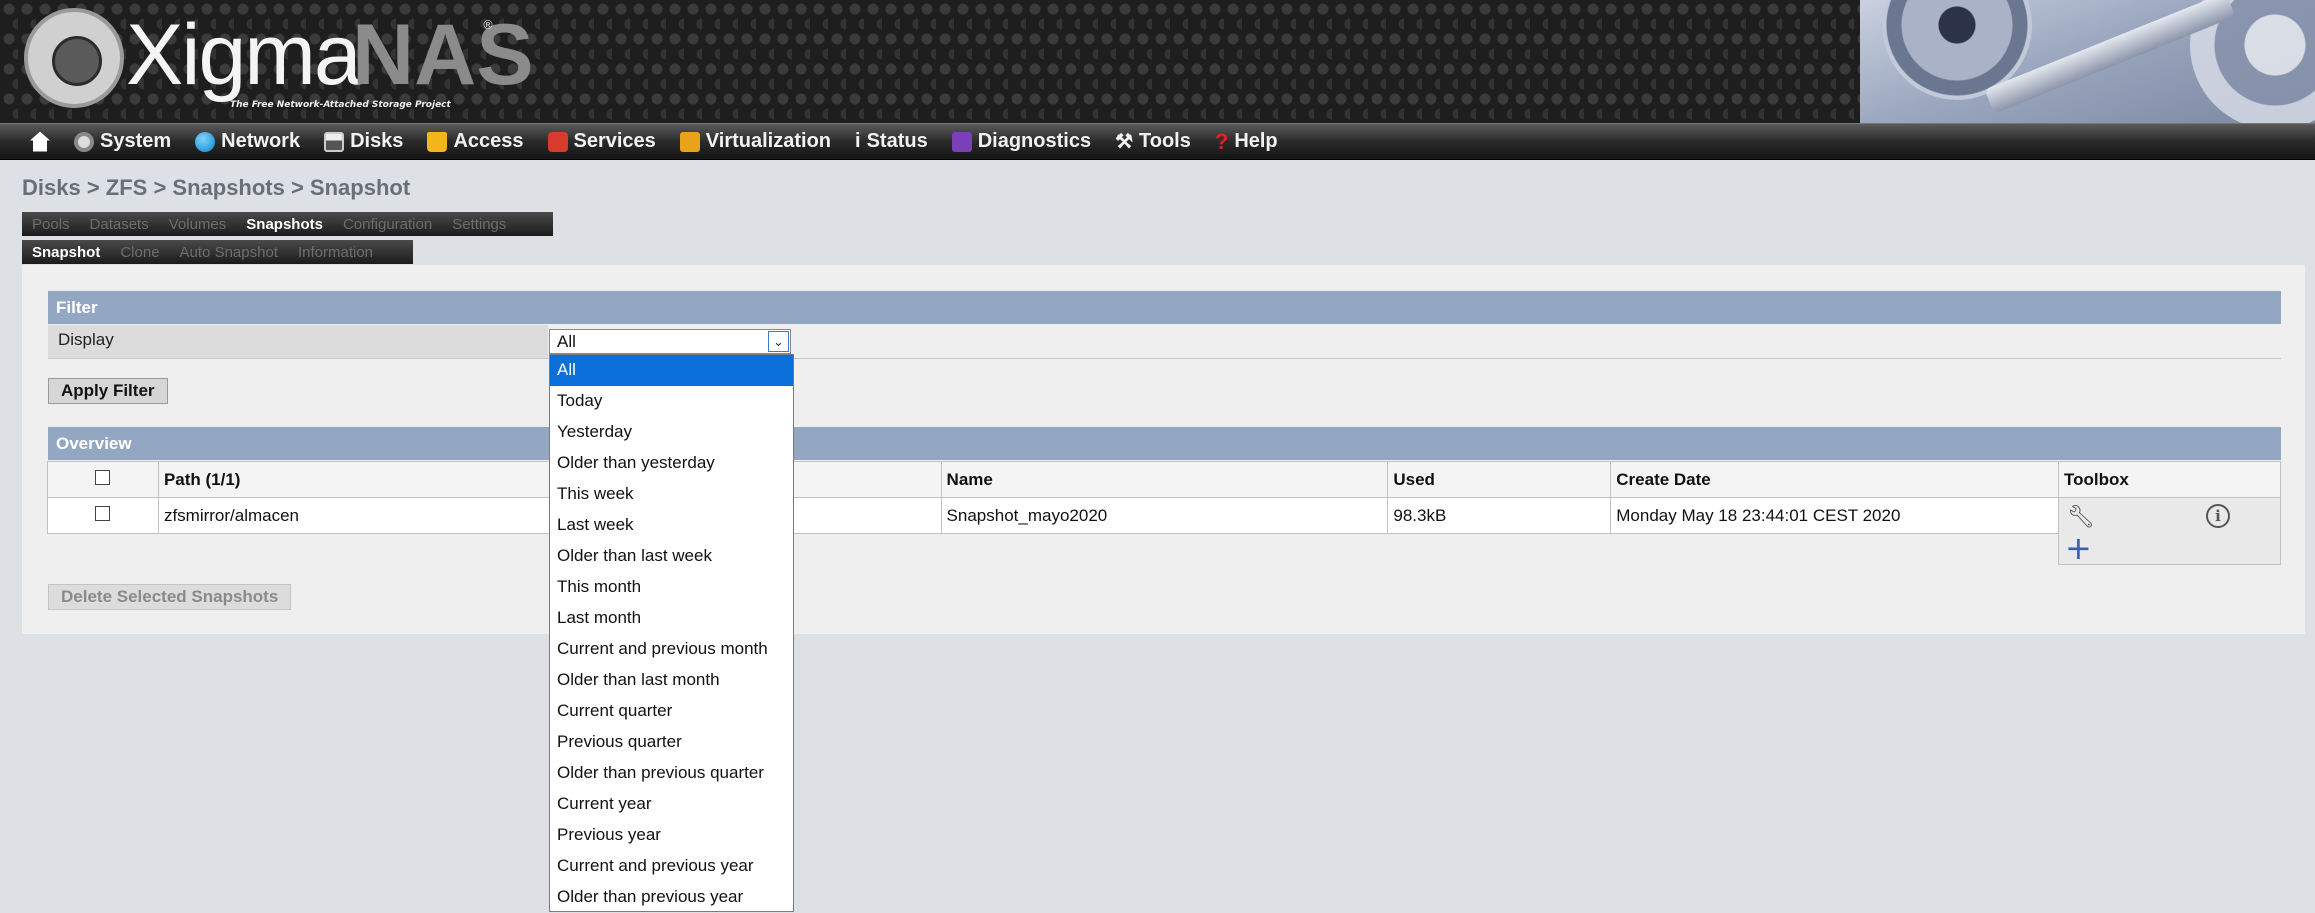  I want to click on dropdown-option: Older than previous quarter, so click(671, 773).